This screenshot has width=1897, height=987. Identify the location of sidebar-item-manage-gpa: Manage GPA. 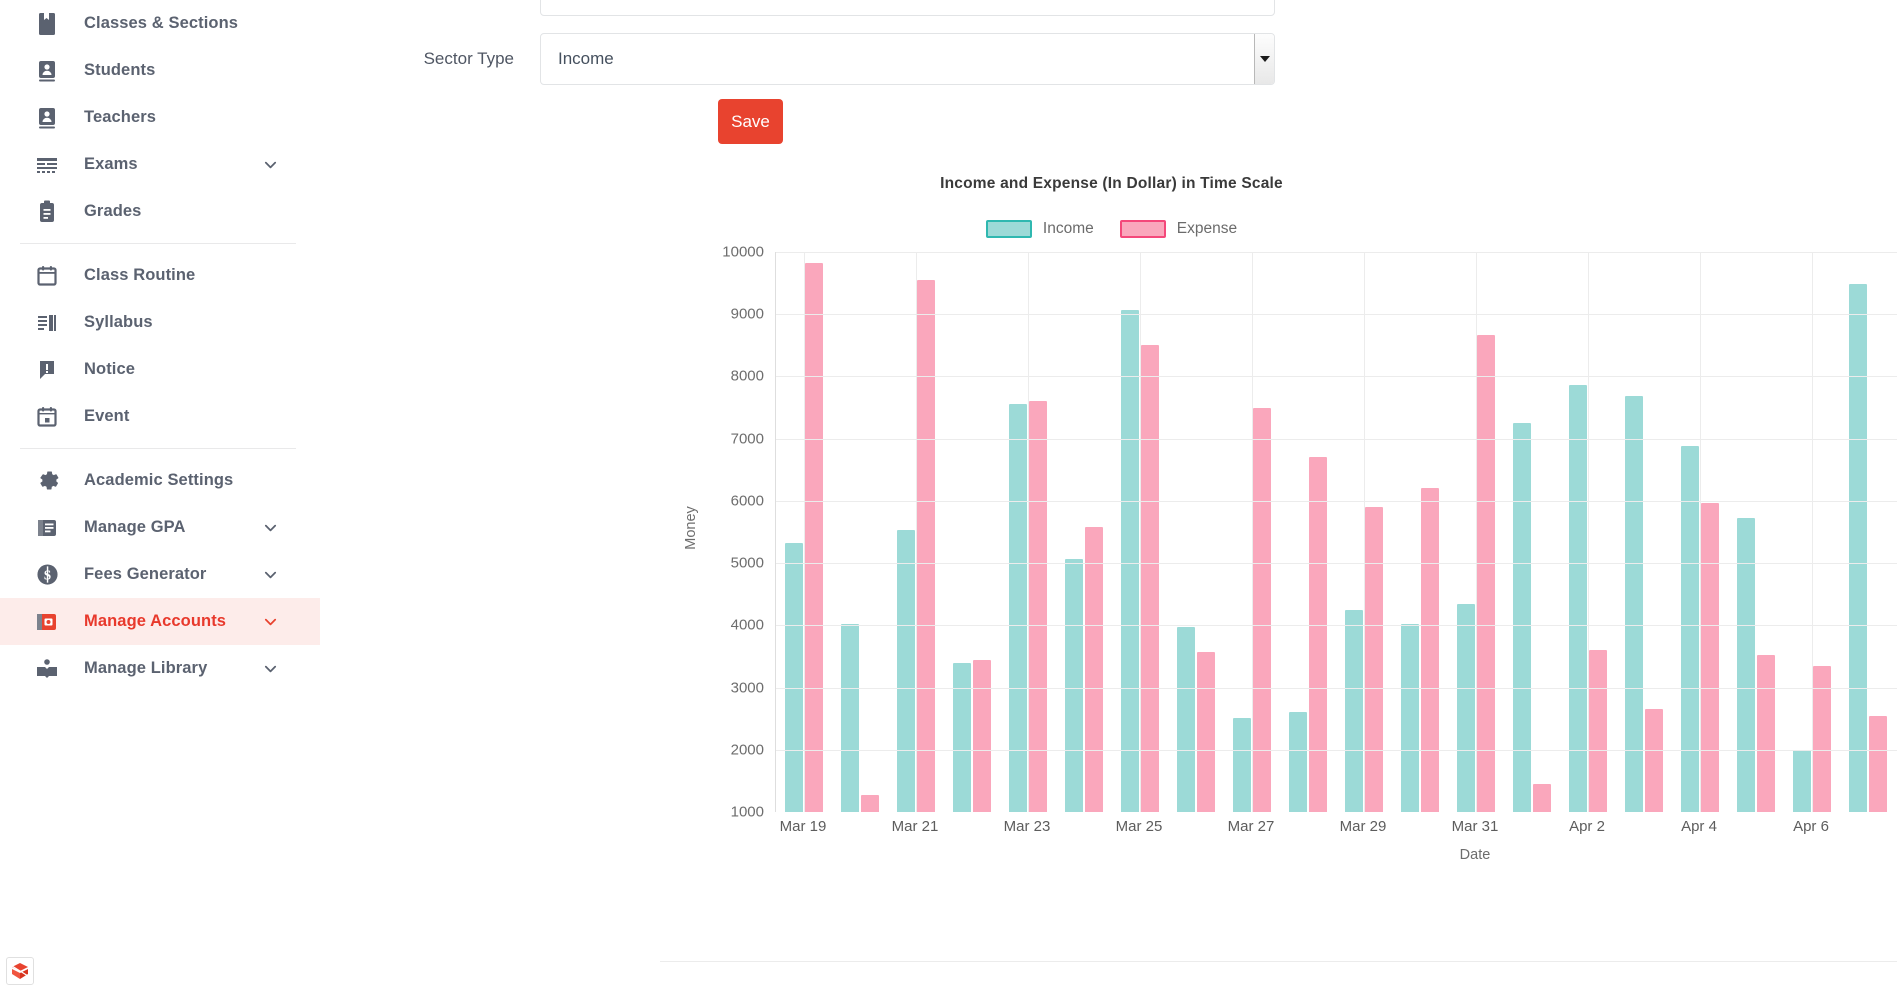
(160, 527).